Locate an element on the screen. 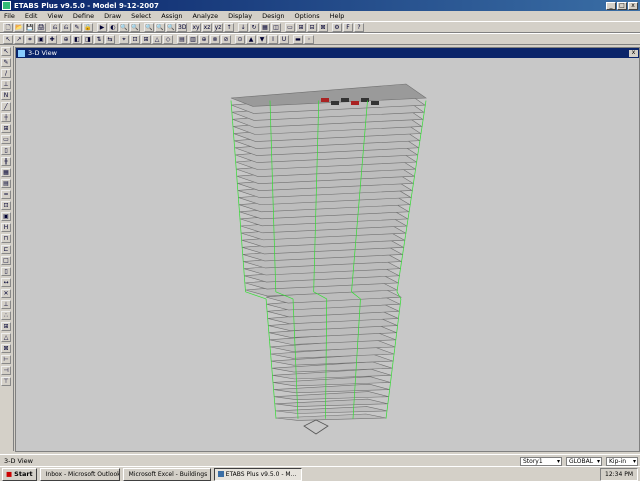  menu-help: Help is located at coordinates (337, 16).